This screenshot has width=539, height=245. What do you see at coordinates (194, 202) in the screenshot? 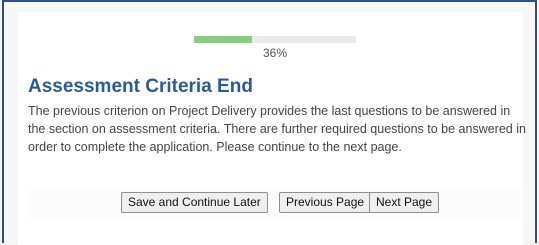
I see `save-and-continue-later-button: Save and Continue Later` at bounding box center [194, 202].